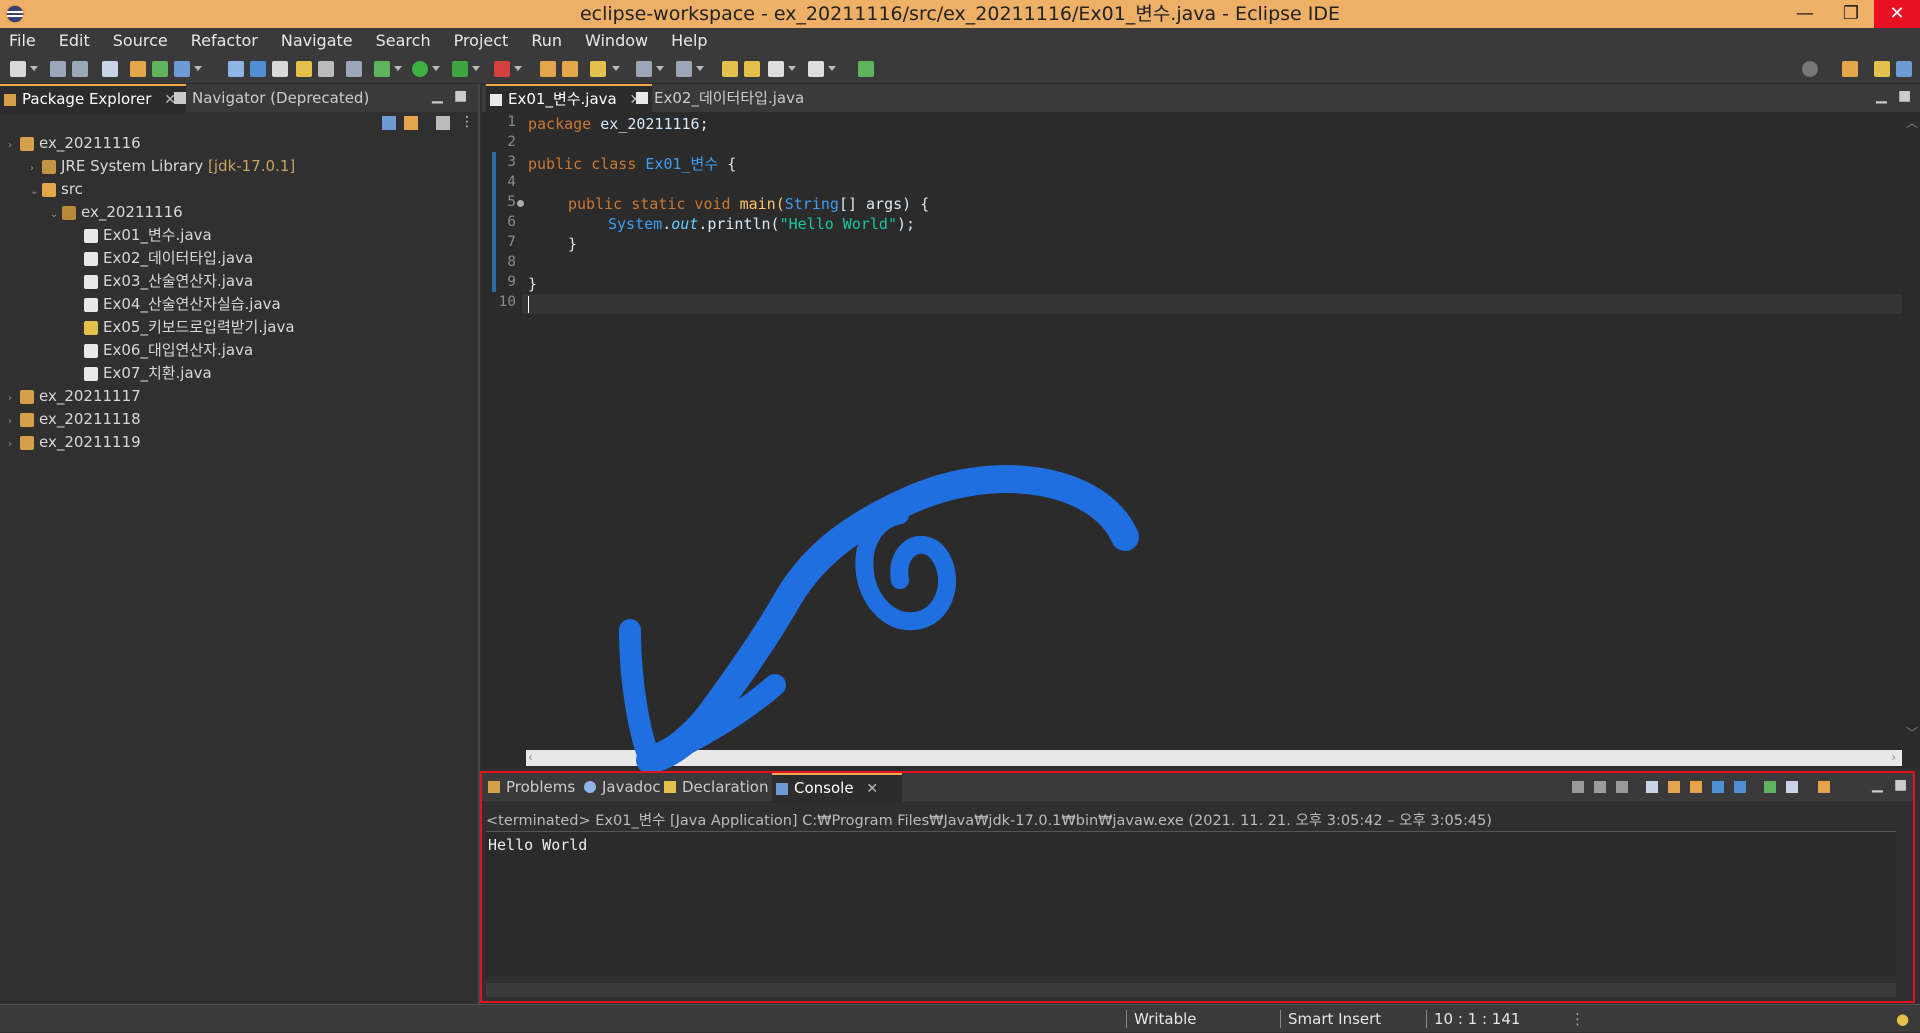 The height and width of the screenshot is (1033, 1920). Describe the element at coordinates (752, 69) in the screenshot. I see `forward-history-icon` at that location.